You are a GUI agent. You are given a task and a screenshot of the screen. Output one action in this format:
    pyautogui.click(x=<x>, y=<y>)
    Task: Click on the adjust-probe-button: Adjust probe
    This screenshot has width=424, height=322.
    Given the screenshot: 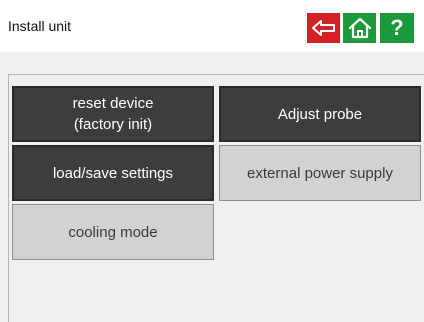 What is the action you would take?
    pyautogui.click(x=320, y=114)
    